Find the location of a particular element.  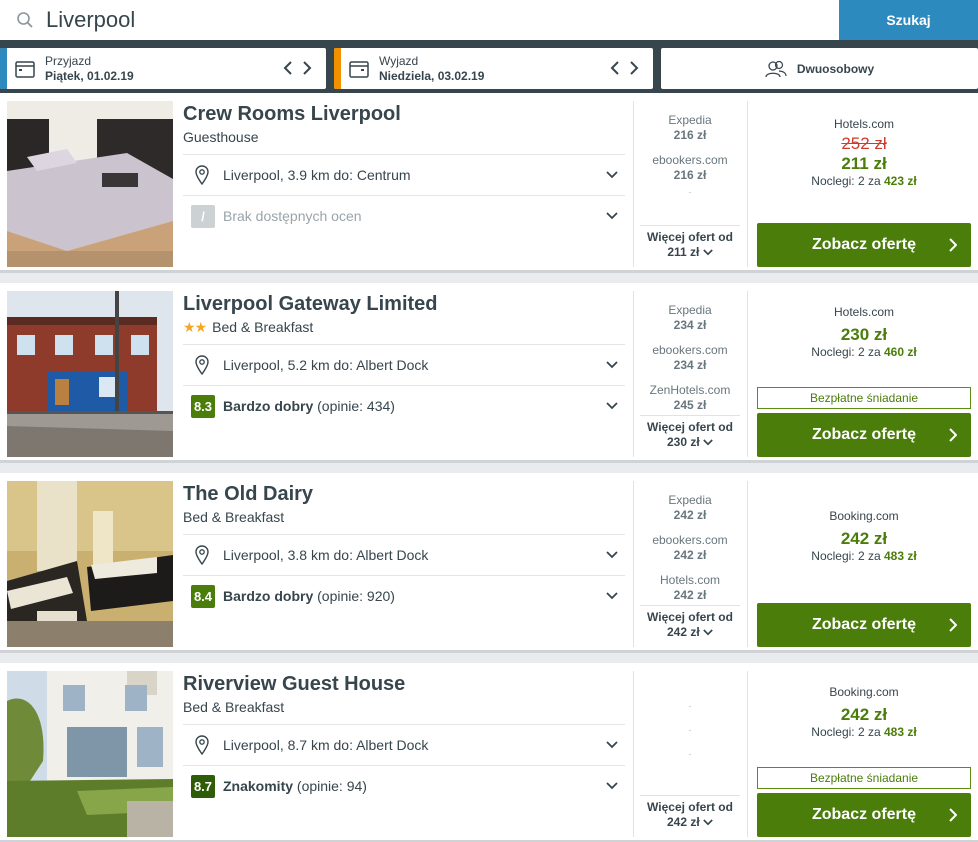

checkin-field: Przyjazd Piątek, 01.02.19 is located at coordinates (163, 68).